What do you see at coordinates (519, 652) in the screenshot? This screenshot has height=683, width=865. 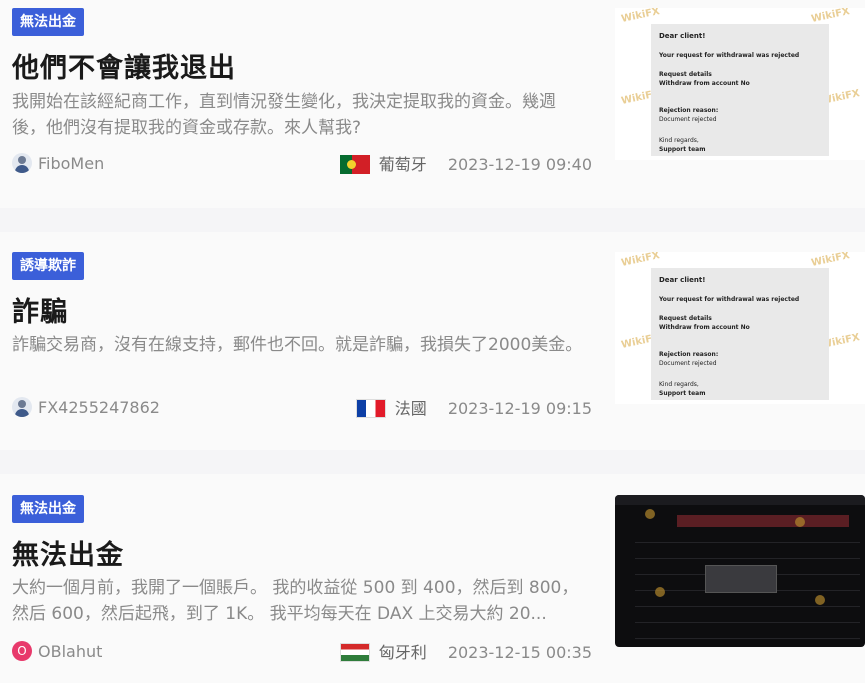 I see `post-timestamp: 2023-12-15 00:35` at bounding box center [519, 652].